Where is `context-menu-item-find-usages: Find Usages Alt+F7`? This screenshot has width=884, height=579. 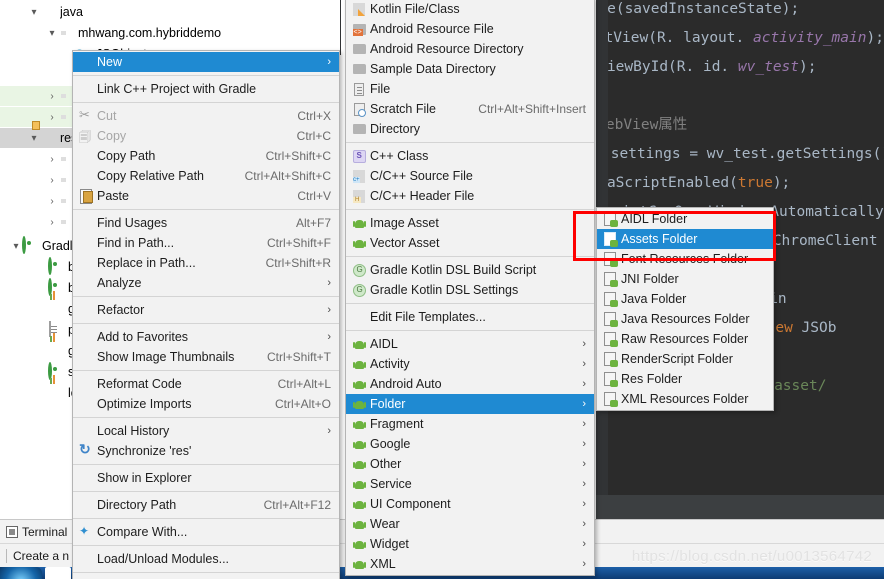
context-menu-item-find-usages: Find Usages Alt+F7 is located at coordinates (206, 223).